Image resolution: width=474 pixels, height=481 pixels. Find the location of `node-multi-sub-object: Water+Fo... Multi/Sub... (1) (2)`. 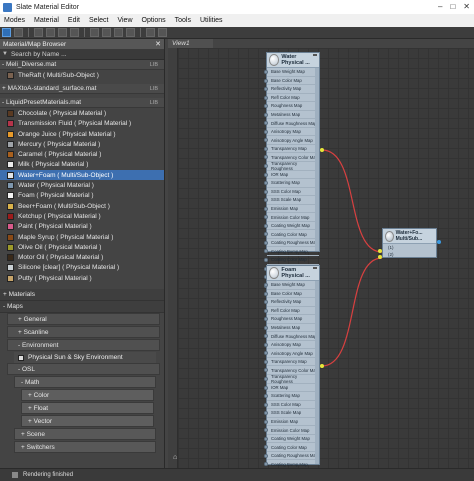

node-multi-sub-object: Water+Fo... Multi/Sub... (1) (2) is located at coordinates (409, 243).